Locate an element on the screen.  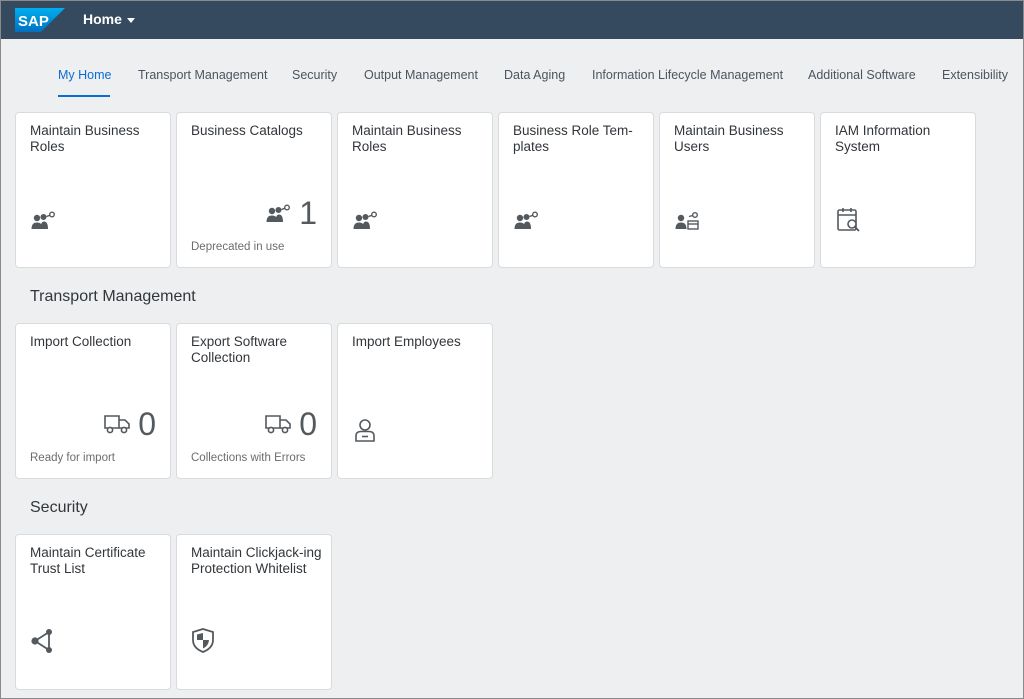
tile-title: Maintain Business Users is located at coordinates (729, 138).